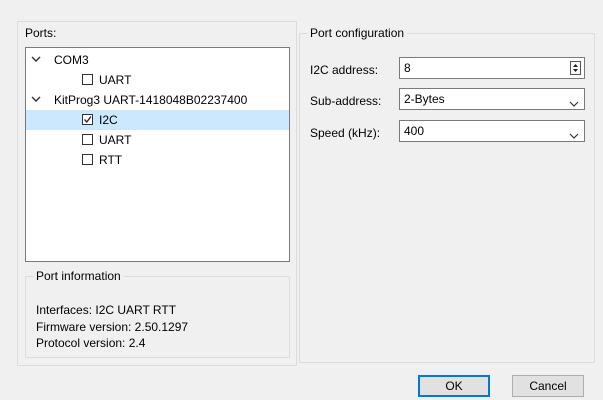  What do you see at coordinates (414, 131) in the screenshot?
I see `speed-value: 400` at bounding box center [414, 131].